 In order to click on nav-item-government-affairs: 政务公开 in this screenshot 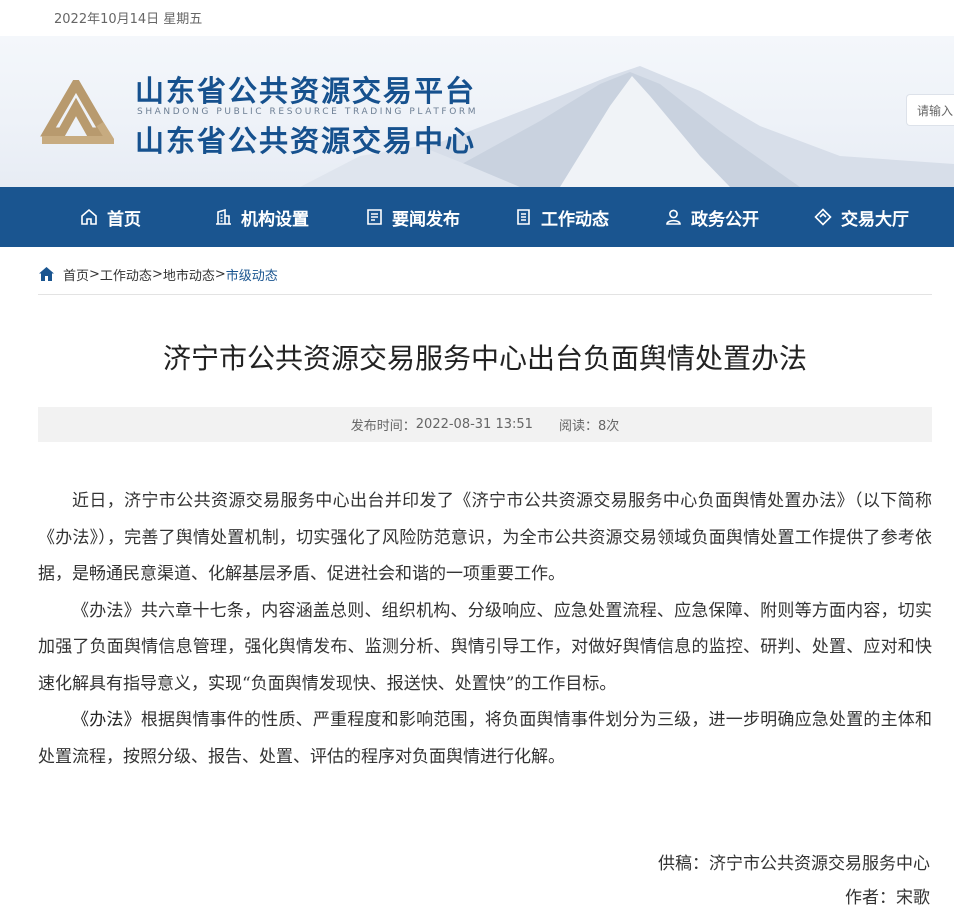, I will do `click(712, 217)`.